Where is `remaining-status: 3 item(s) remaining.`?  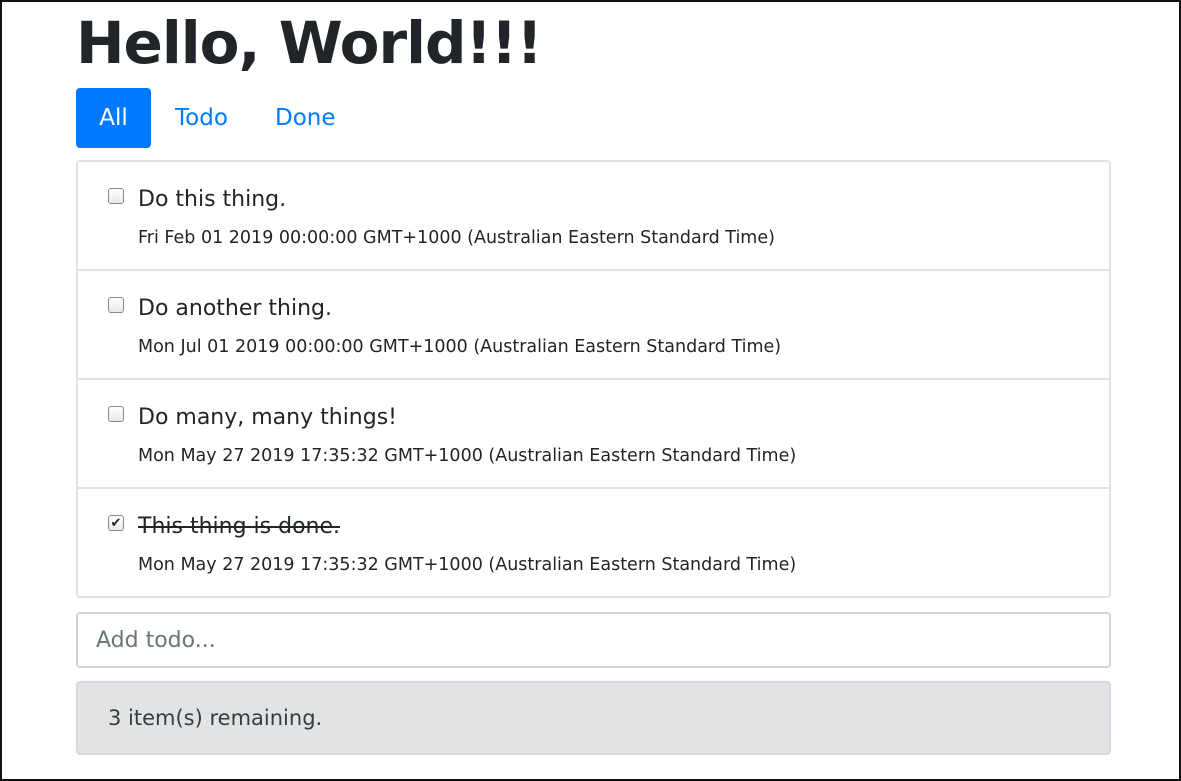 remaining-status: 3 item(s) remaining. is located at coordinates (593, 718).